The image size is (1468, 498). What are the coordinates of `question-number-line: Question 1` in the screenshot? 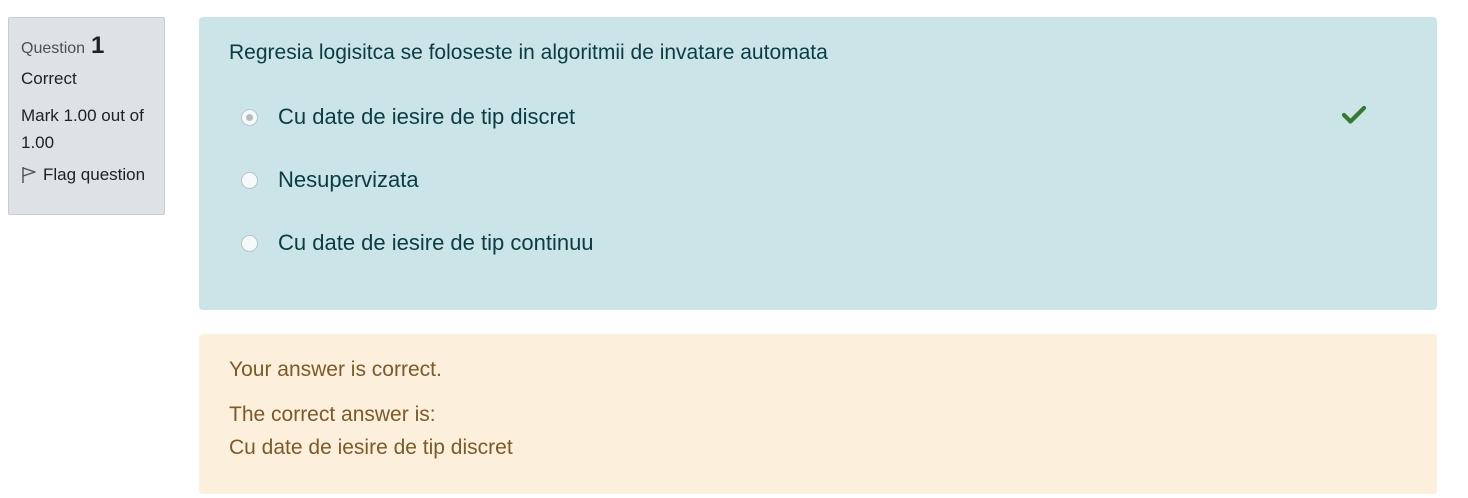 It's located at (86, 46).